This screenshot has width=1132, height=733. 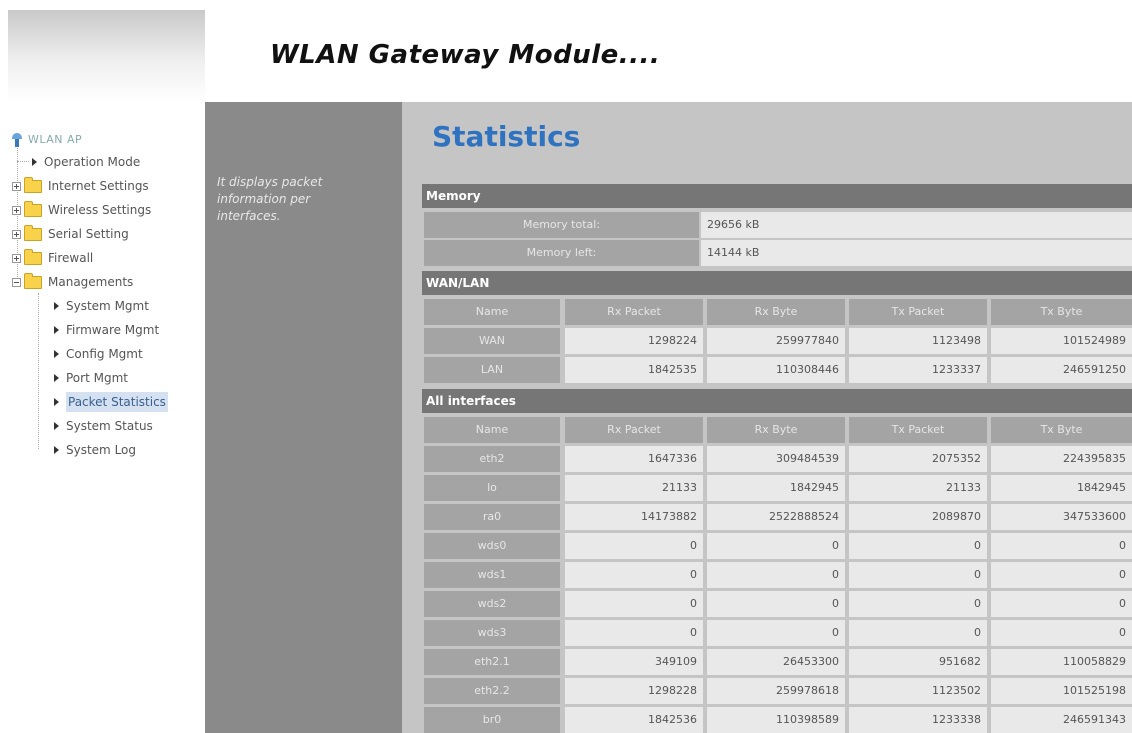 What do you see at coordinates (71, 258) in the screenshot?
I see `sidebar-item-label: Firewall` at bounding box center [71, 258].